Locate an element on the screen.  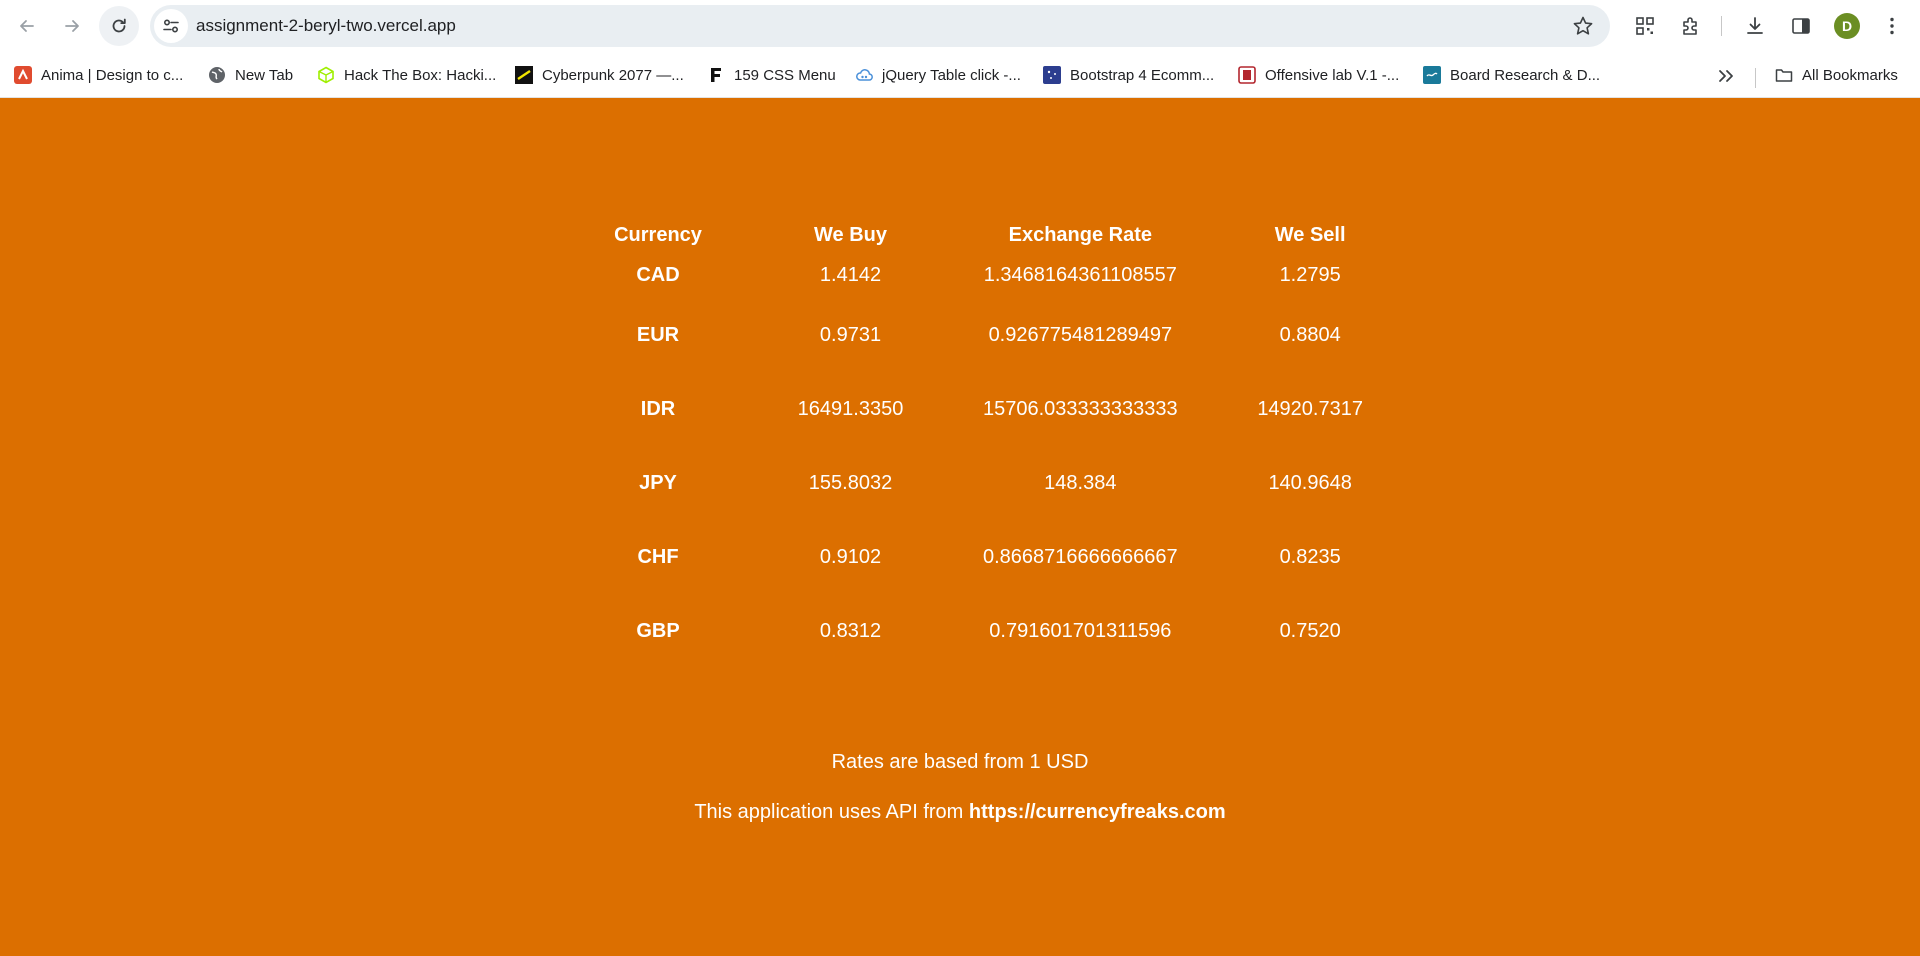
we-sell-value: 14920.7317 is located at coordinates (1310, 408).